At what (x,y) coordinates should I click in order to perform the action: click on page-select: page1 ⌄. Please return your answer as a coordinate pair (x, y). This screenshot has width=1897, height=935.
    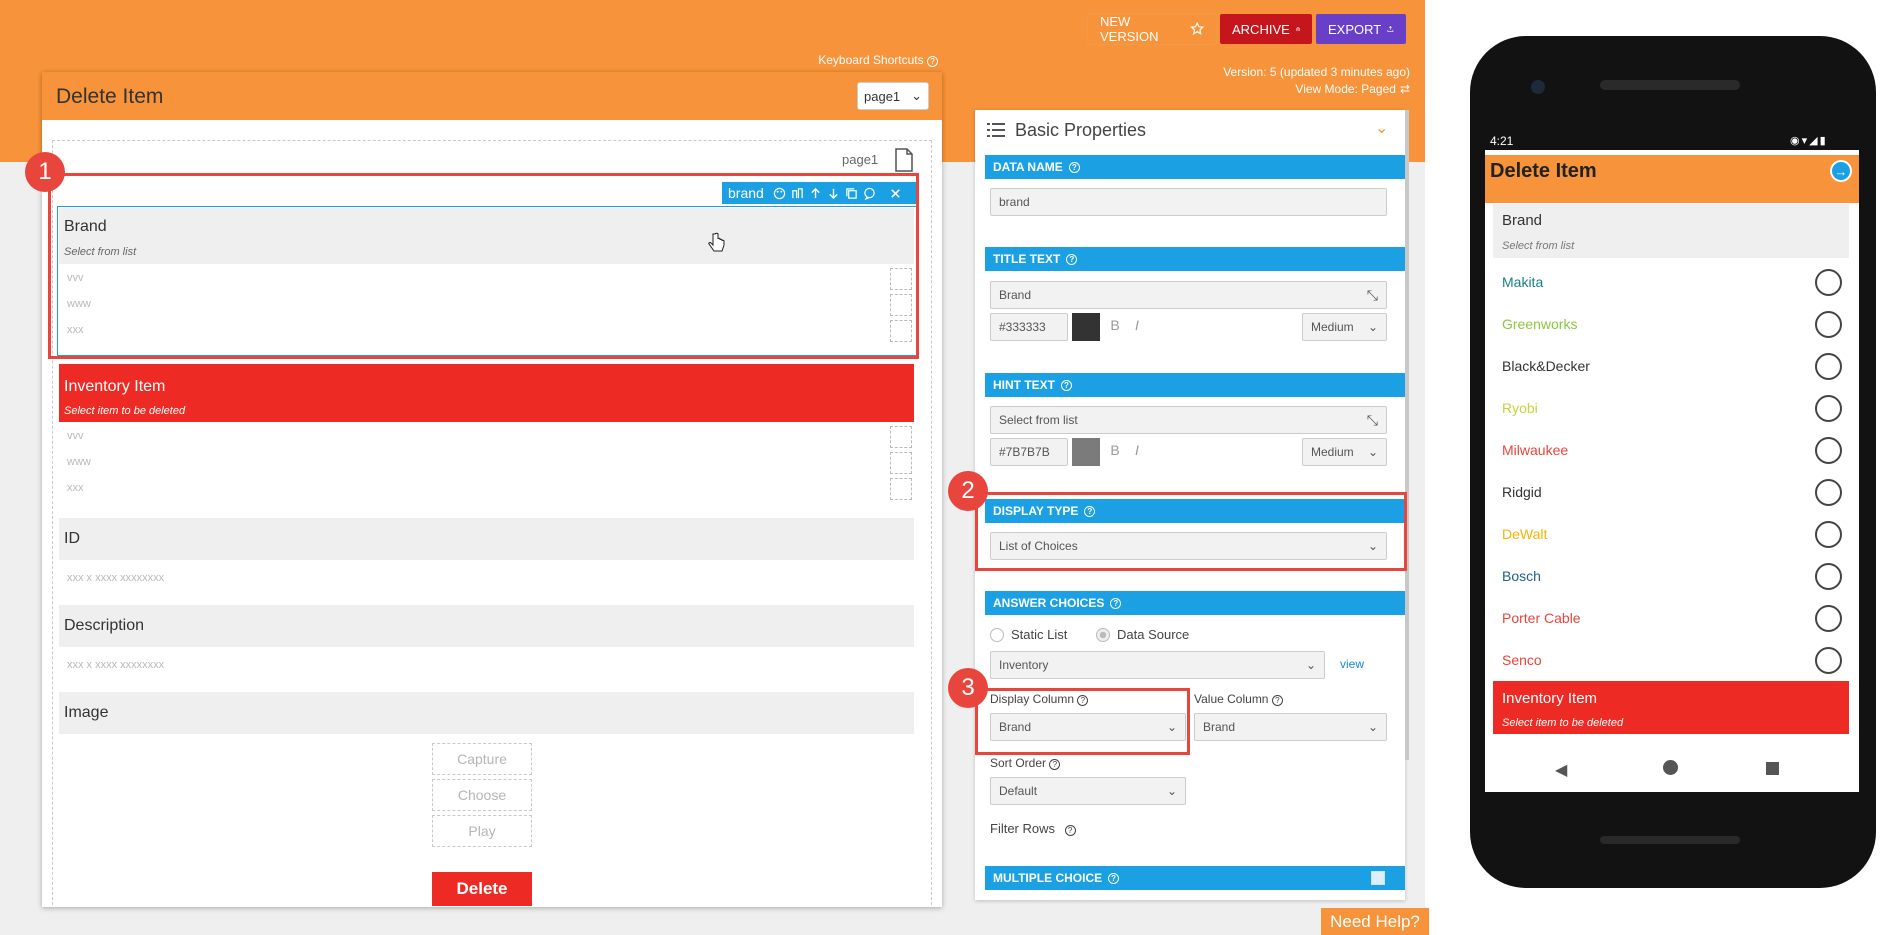
    Looking at the image, I should click on (893, 96).